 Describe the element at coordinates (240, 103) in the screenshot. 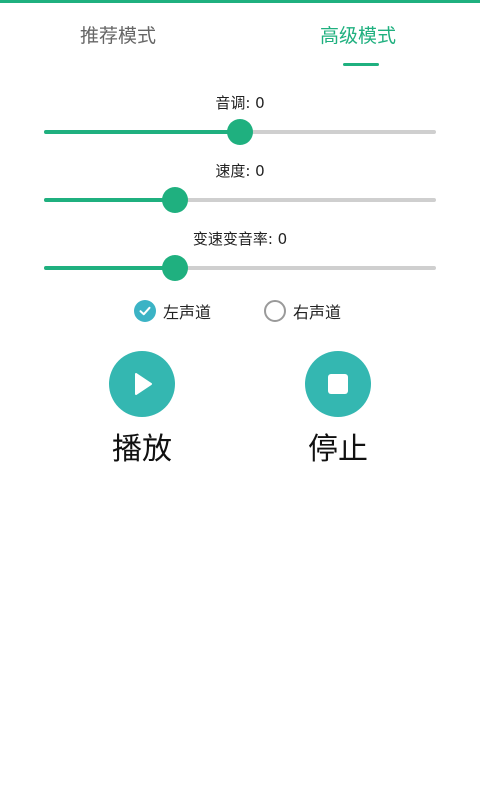

I see `pitch-label: 音调: 0` at that location.